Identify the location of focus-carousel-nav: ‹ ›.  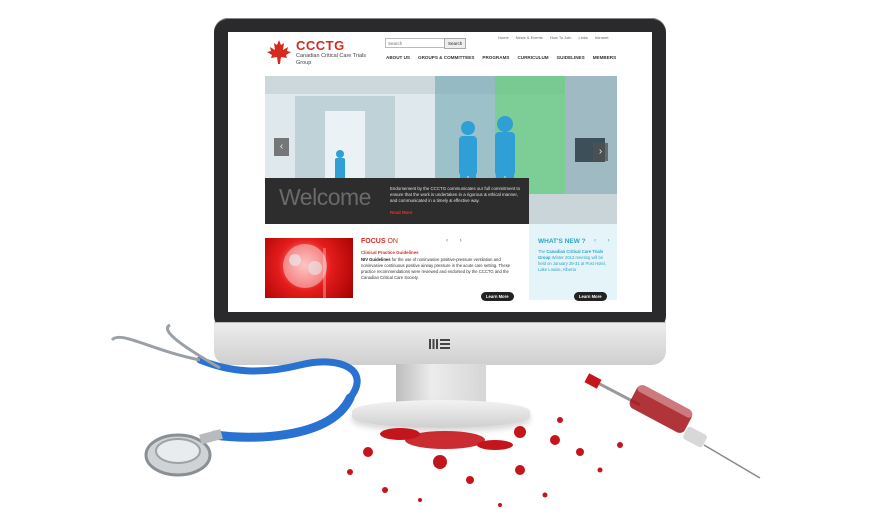
(456, 241).